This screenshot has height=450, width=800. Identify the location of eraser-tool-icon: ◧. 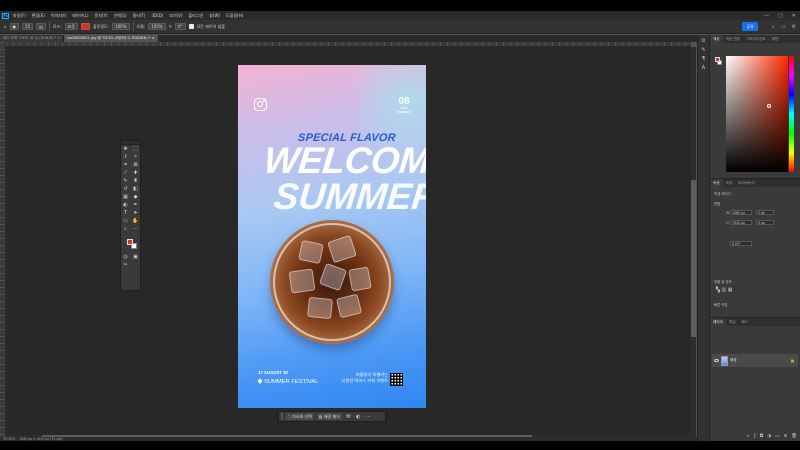
(135, 189).